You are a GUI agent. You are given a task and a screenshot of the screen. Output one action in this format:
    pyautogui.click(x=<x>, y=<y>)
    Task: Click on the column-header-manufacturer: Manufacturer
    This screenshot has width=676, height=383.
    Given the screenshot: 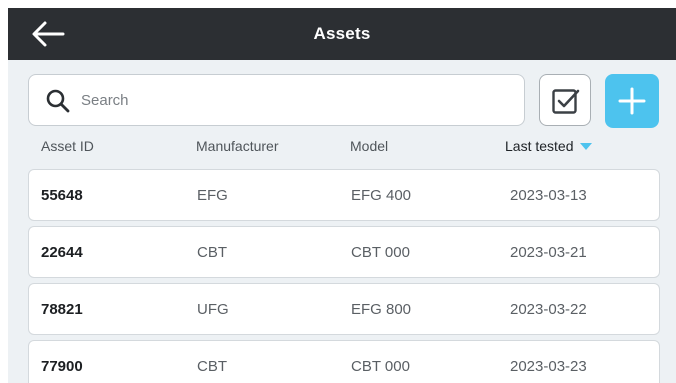 What is the action you would take?
    pyautogui.click(x=237, y=146)
    